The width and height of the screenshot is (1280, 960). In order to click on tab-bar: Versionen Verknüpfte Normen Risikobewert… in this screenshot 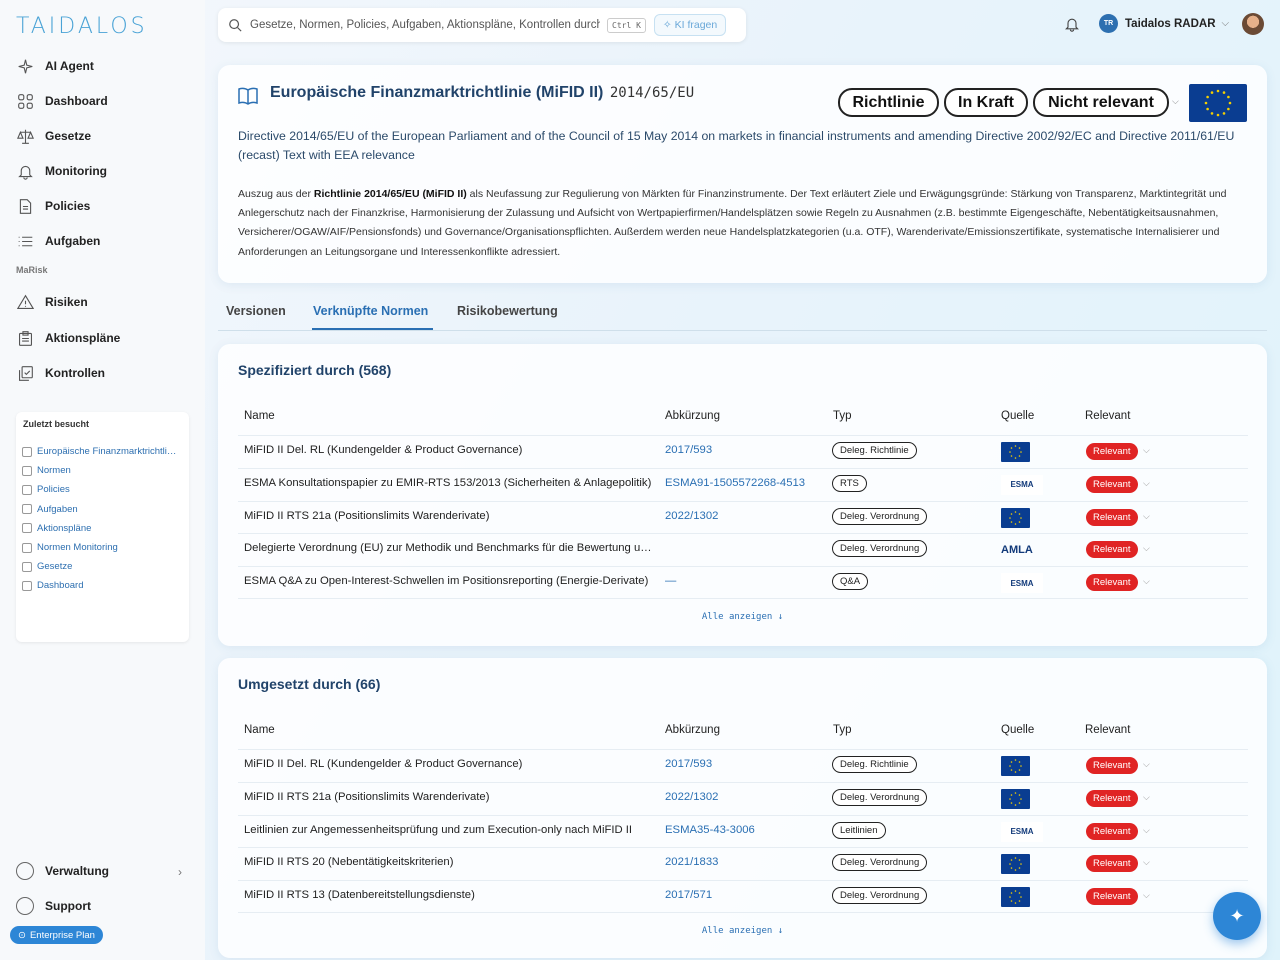, I will do `click(742, 313)`.